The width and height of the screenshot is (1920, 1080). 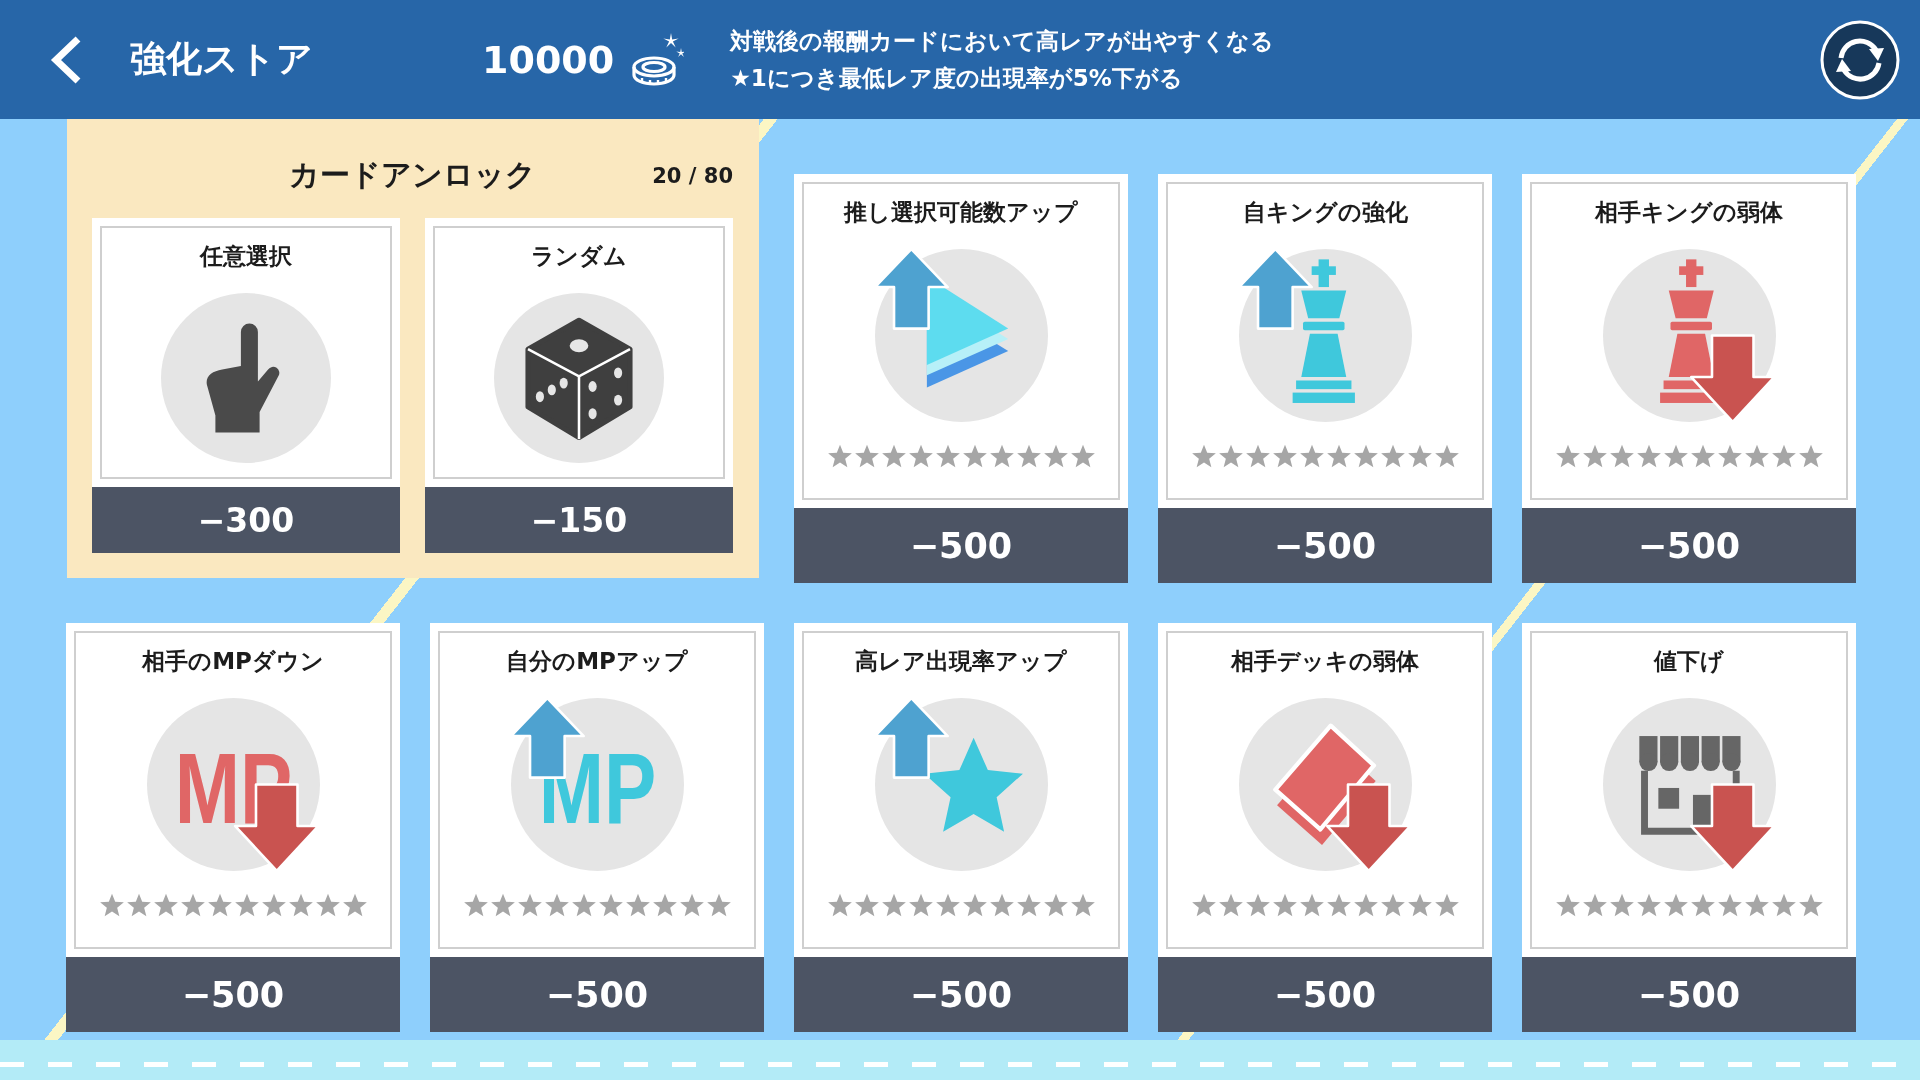 What do you see at coordinates (579, 520) in the screenshot?
I see `price-button: −150` at bounding box center [579, 520].